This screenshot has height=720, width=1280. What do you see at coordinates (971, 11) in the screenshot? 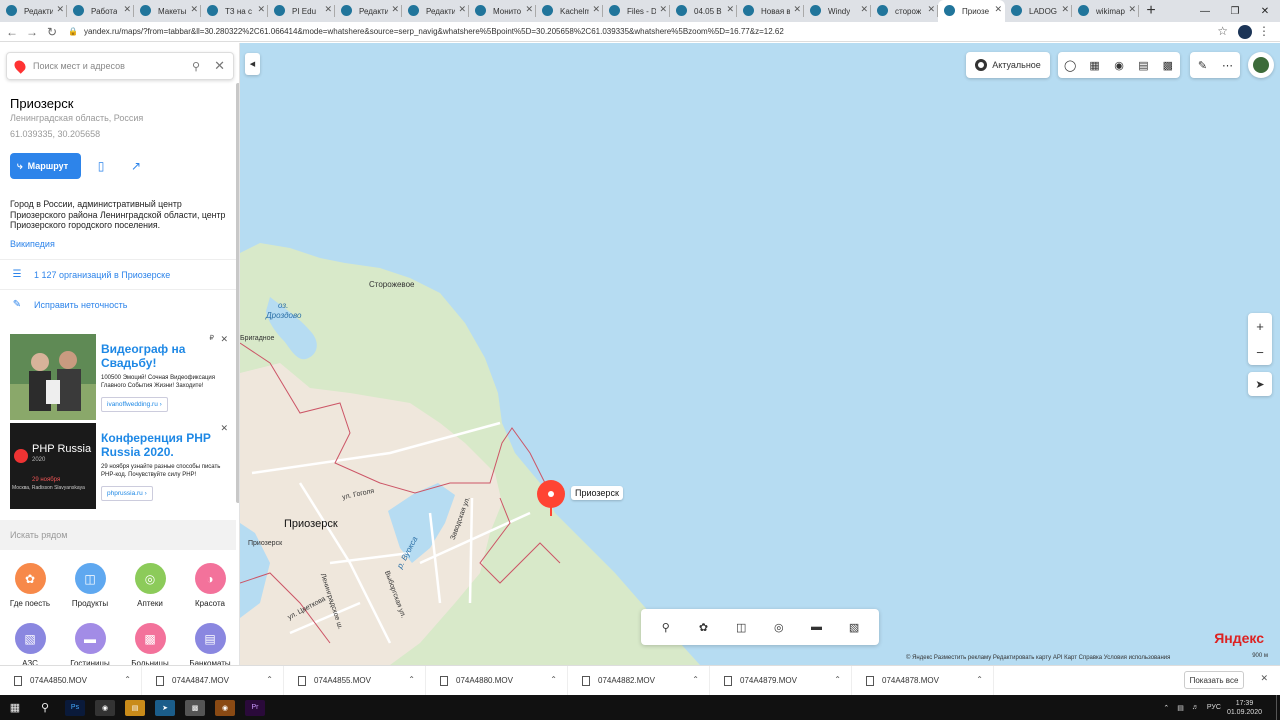
I see `browser-tab: Приозе ✕` at bounding box center [971, 11].